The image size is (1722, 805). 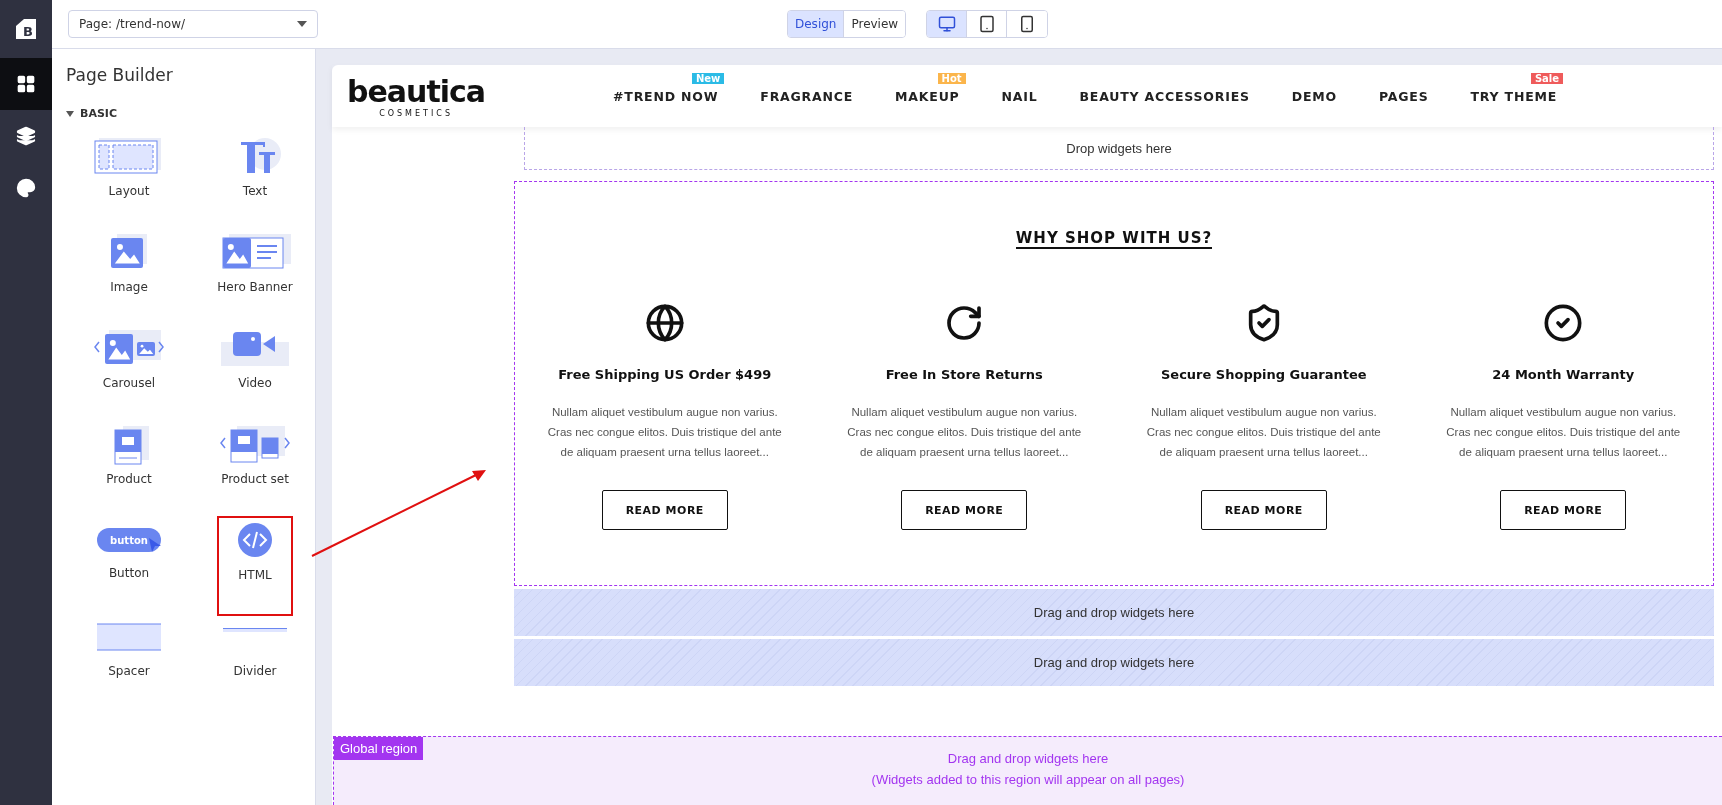 I want to click on widget-tile: Divider, so click(x=255, y=662).